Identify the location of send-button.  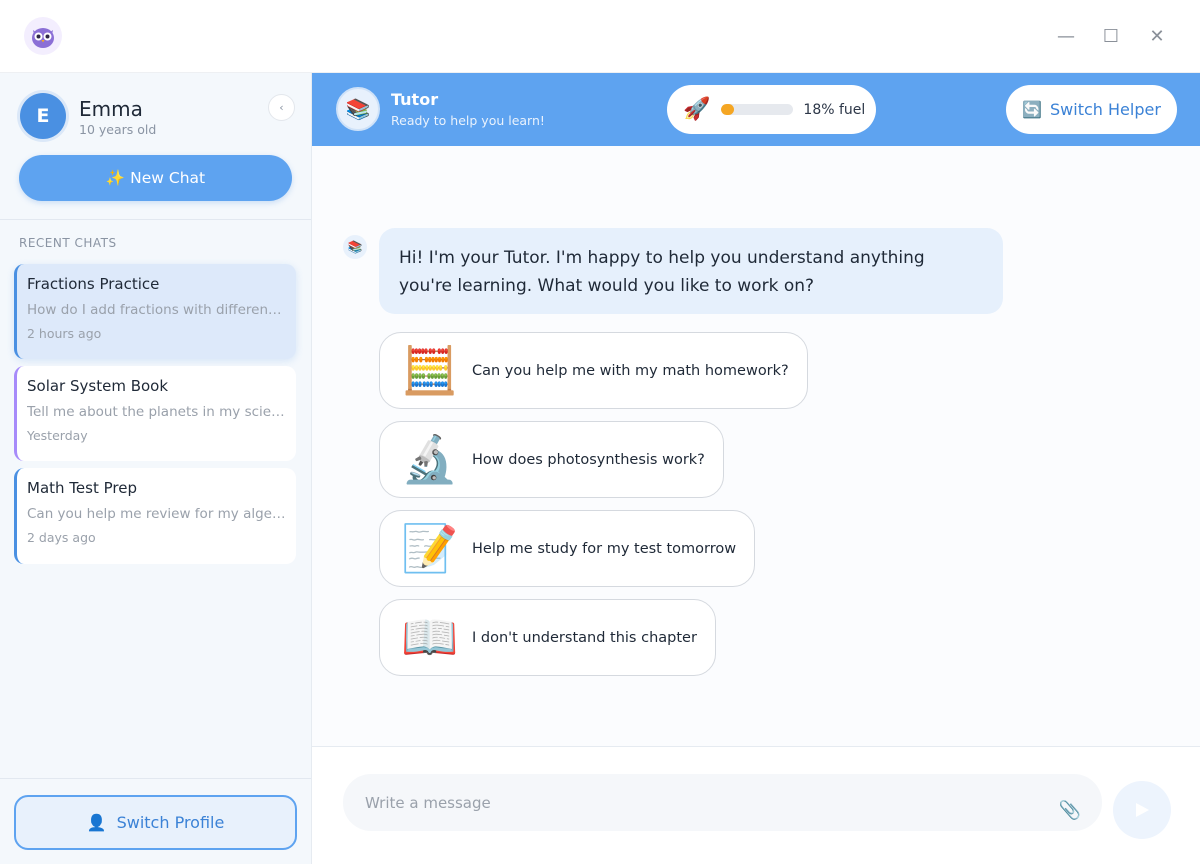
(1142, 810).